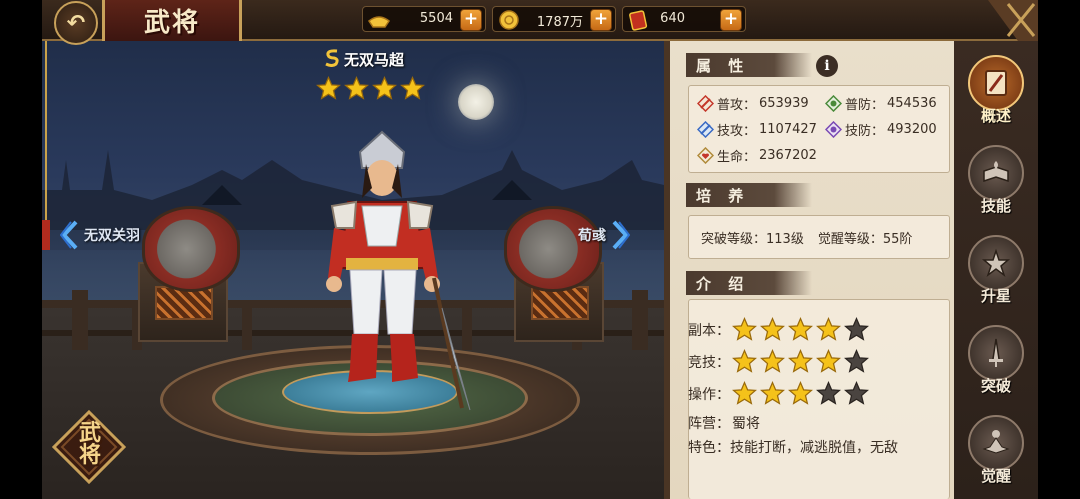 This screenshot has height=499, width=1080. Describe the element at coordinates (734, 239) in the screenshot. I see `breakthrough-label: 突破等级：` at that location.